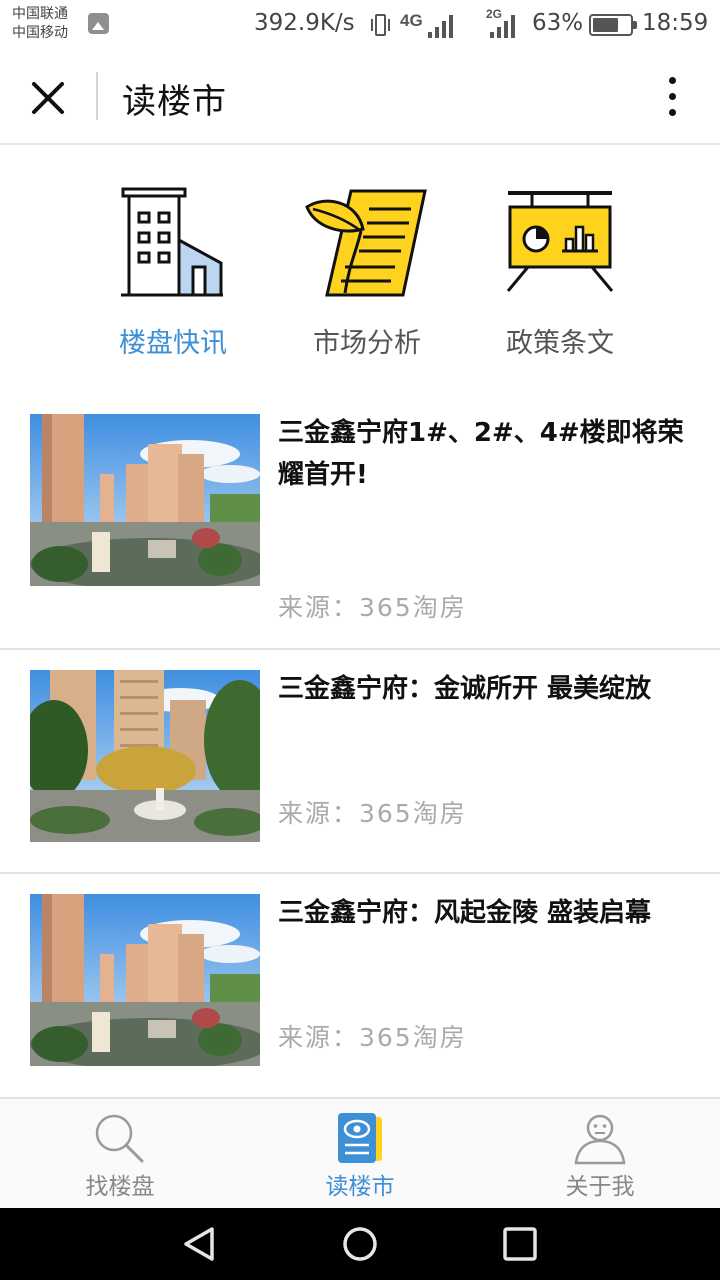 Image resolution: width=720 pixels, height=1280 pixels. I want to click on vibrate-icon, so click(380, 25).